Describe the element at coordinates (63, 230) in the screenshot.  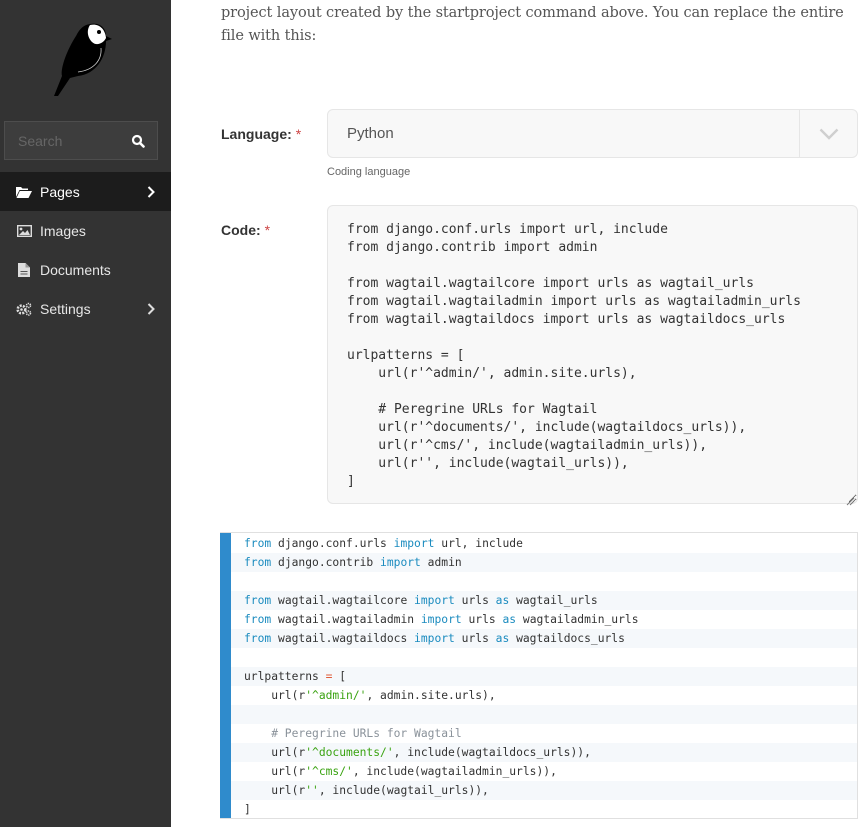
I see `sidebar-item-label: Images` at that location.